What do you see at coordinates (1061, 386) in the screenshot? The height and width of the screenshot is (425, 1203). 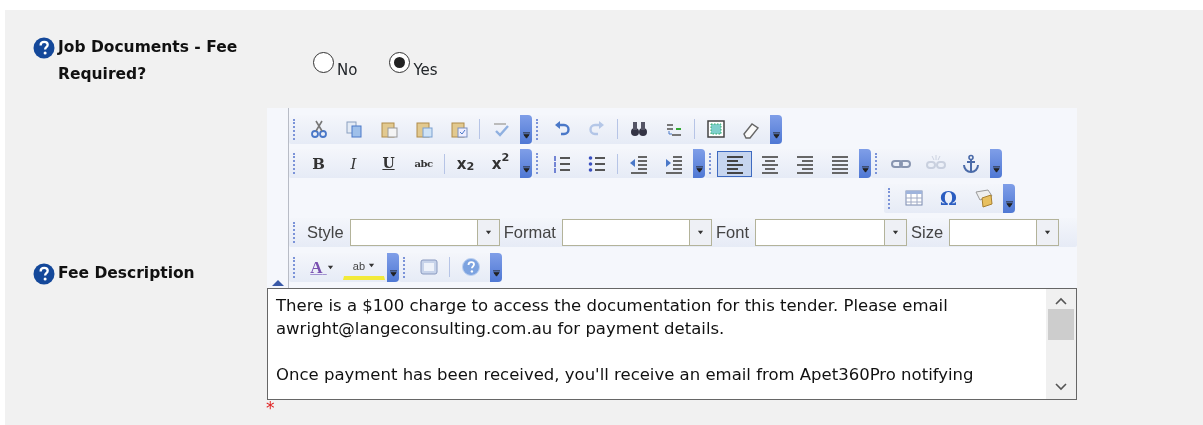 I see `scroll-down-icon` at bounding box center [1061, 386].